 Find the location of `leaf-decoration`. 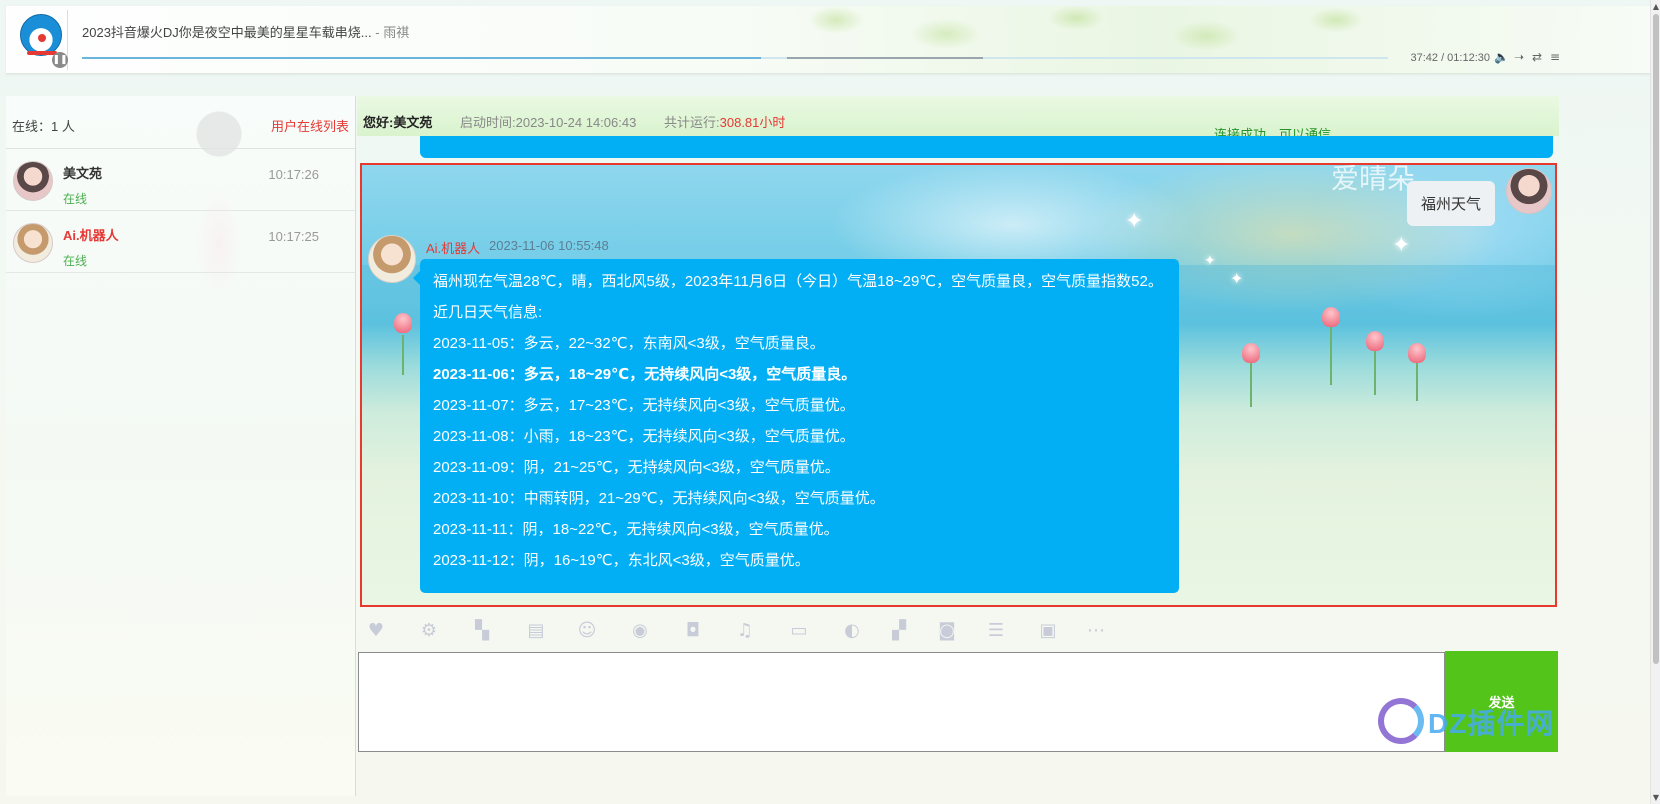

leaf-decoration is located at coordinates (1086, 40).